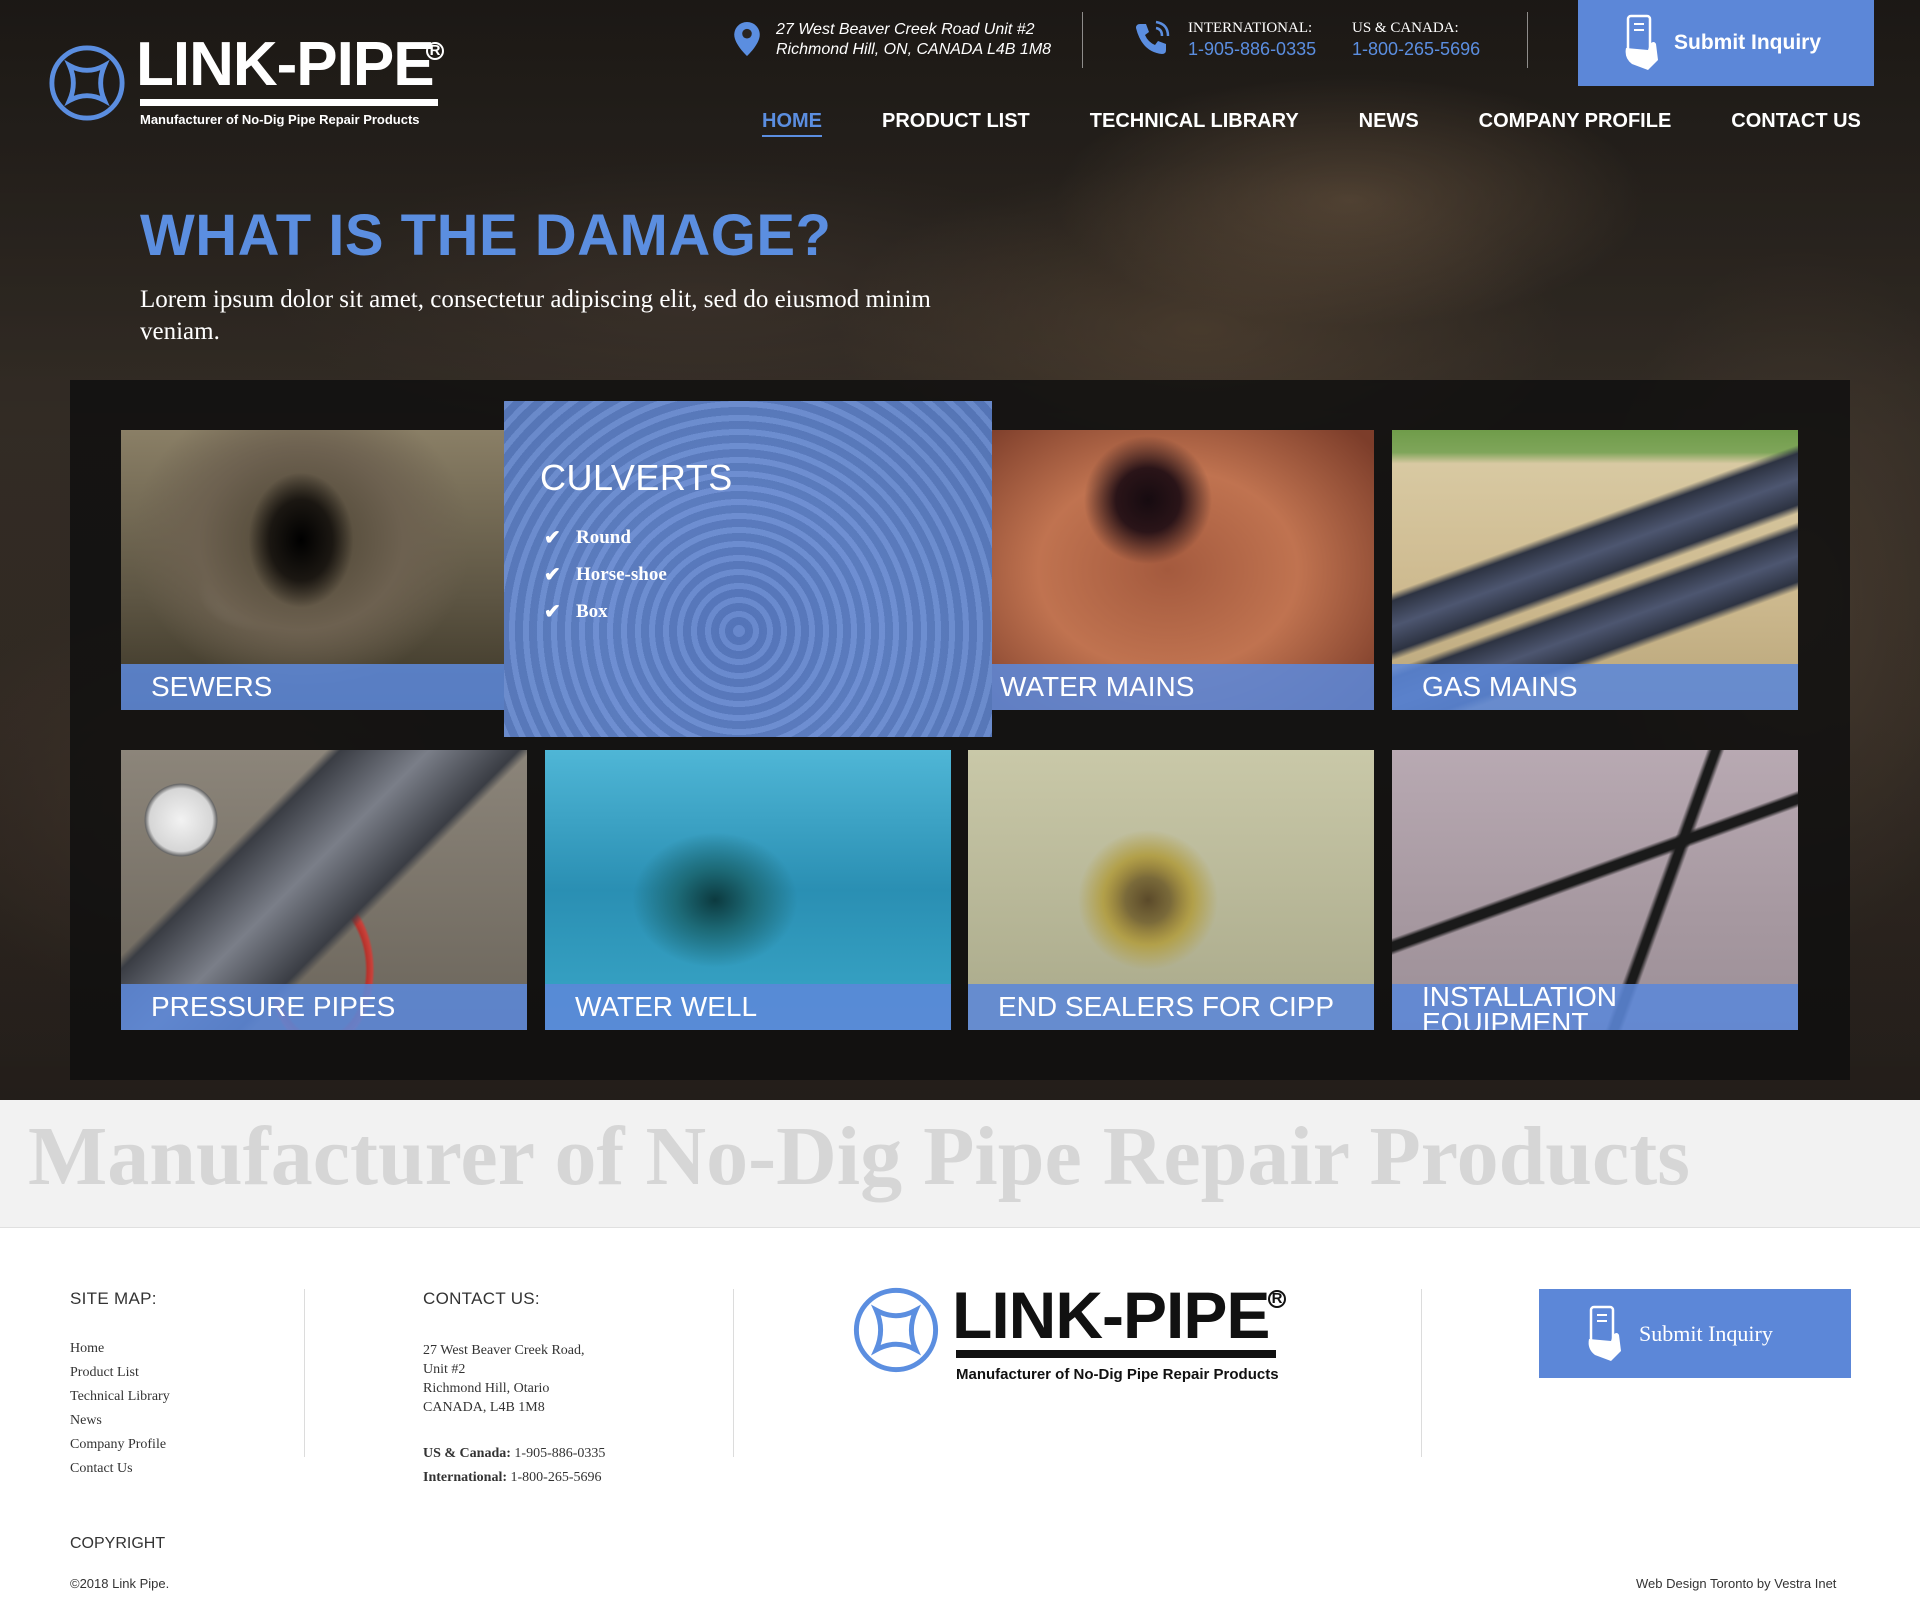 This screenshot has width=1920, height=1611. What do you see at coordinates (956, 123) in the screenshot?
I see `nav-item-product-list: PRODUCT LIST` at bounding box center [956, 123].